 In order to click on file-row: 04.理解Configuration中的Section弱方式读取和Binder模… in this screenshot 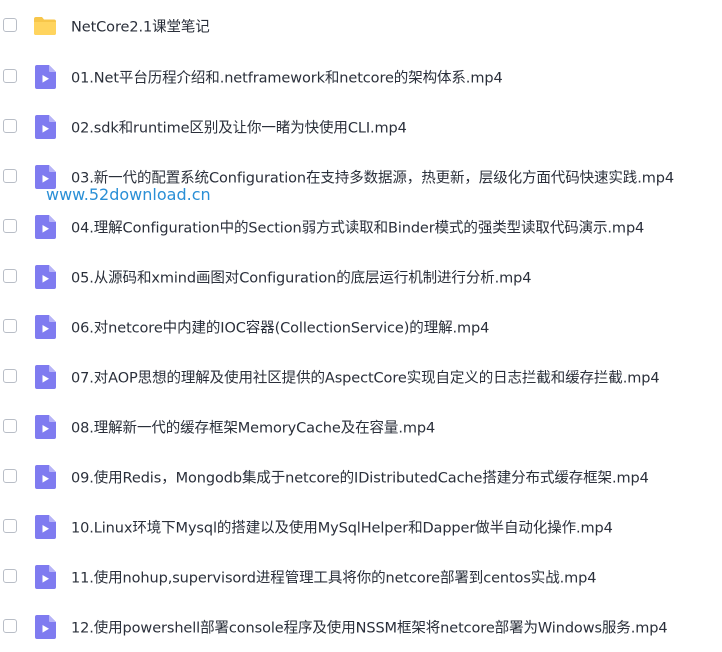, I will do `click(361, 227)`.